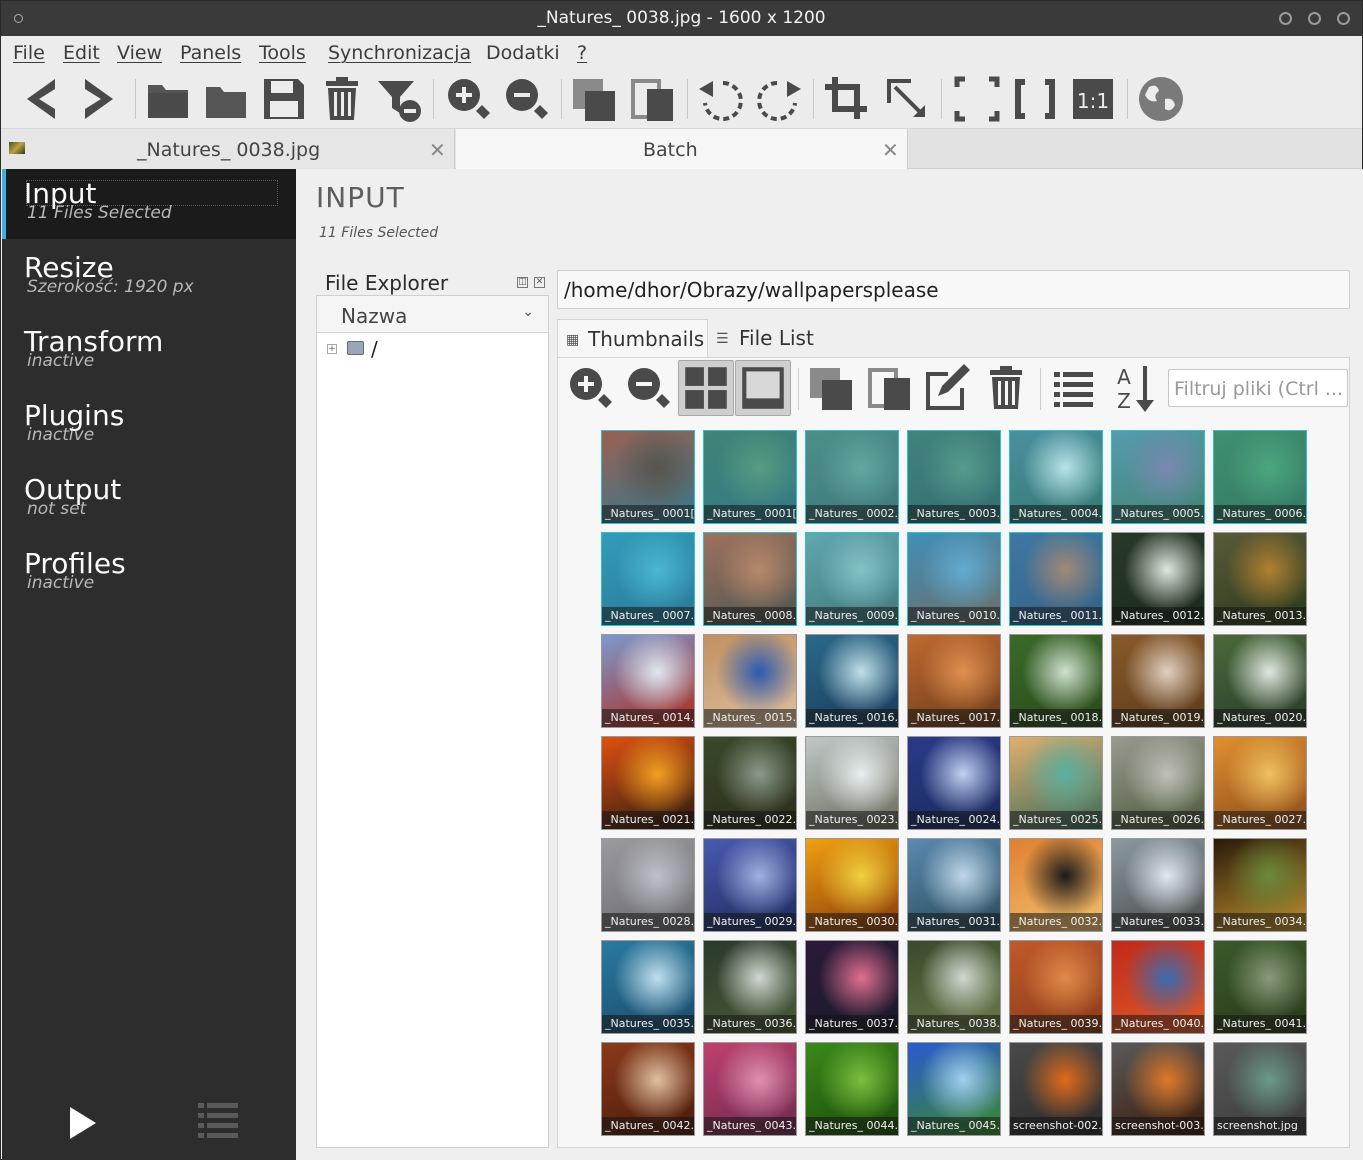 The image size is (1363, 1160). What do you see at coordinates (284, 99) in the screenshot?
I see `save-icon` at bounding box center [284, 99].